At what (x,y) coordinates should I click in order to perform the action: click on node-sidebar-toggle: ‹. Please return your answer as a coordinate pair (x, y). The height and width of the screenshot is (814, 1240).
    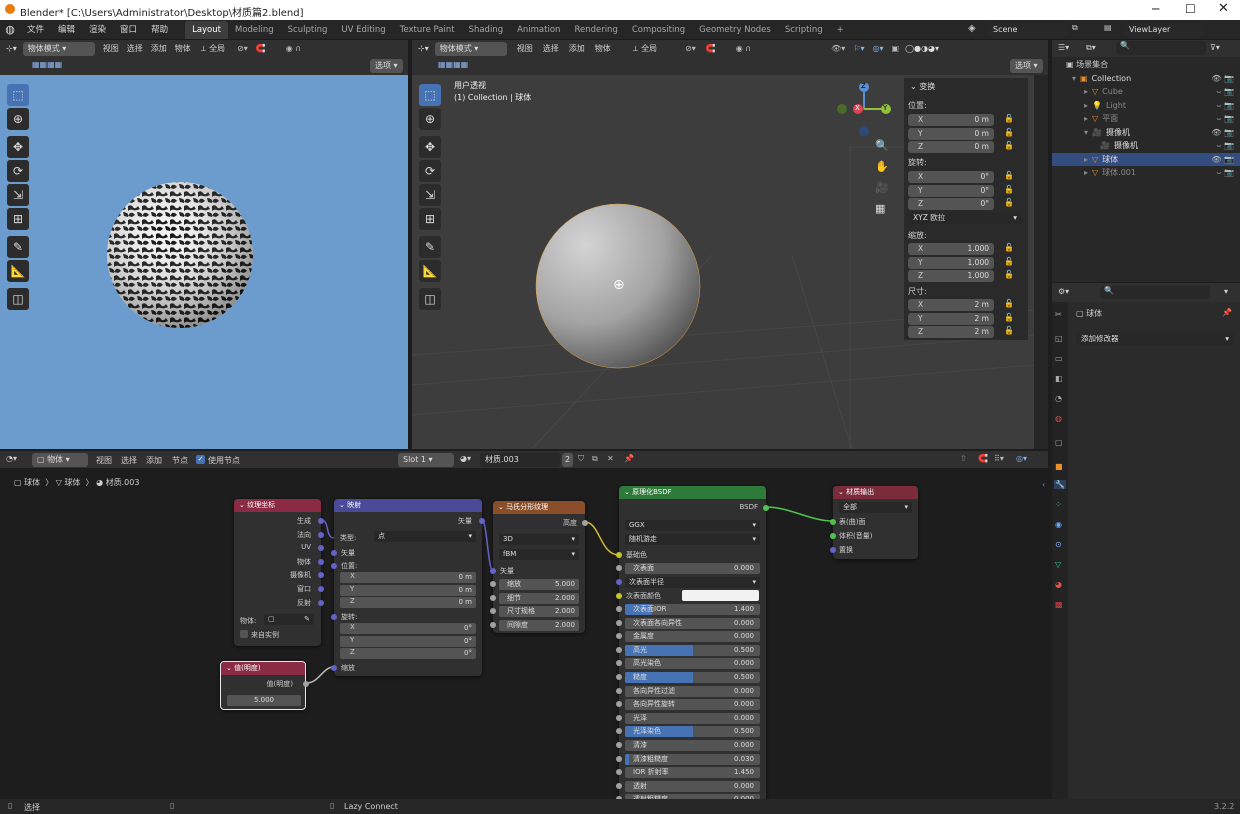
    Looking at the image, I should click on (1043, 484).